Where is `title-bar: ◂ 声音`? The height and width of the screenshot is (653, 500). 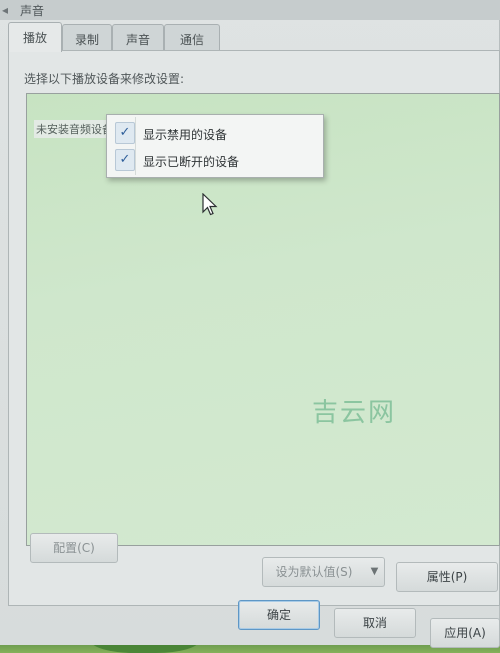 title-bar: ◂ 声音 is located at coordinates (250, 10).